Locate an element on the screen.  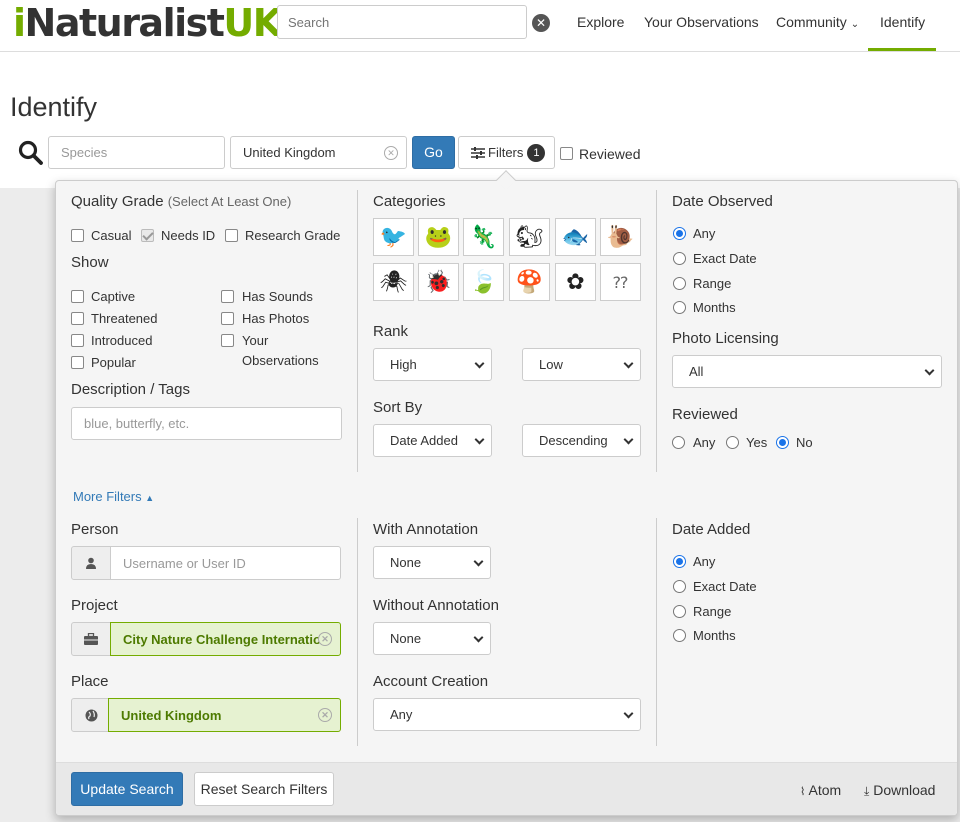
download-icon: ⤓ is located at coordinates (867, 791).